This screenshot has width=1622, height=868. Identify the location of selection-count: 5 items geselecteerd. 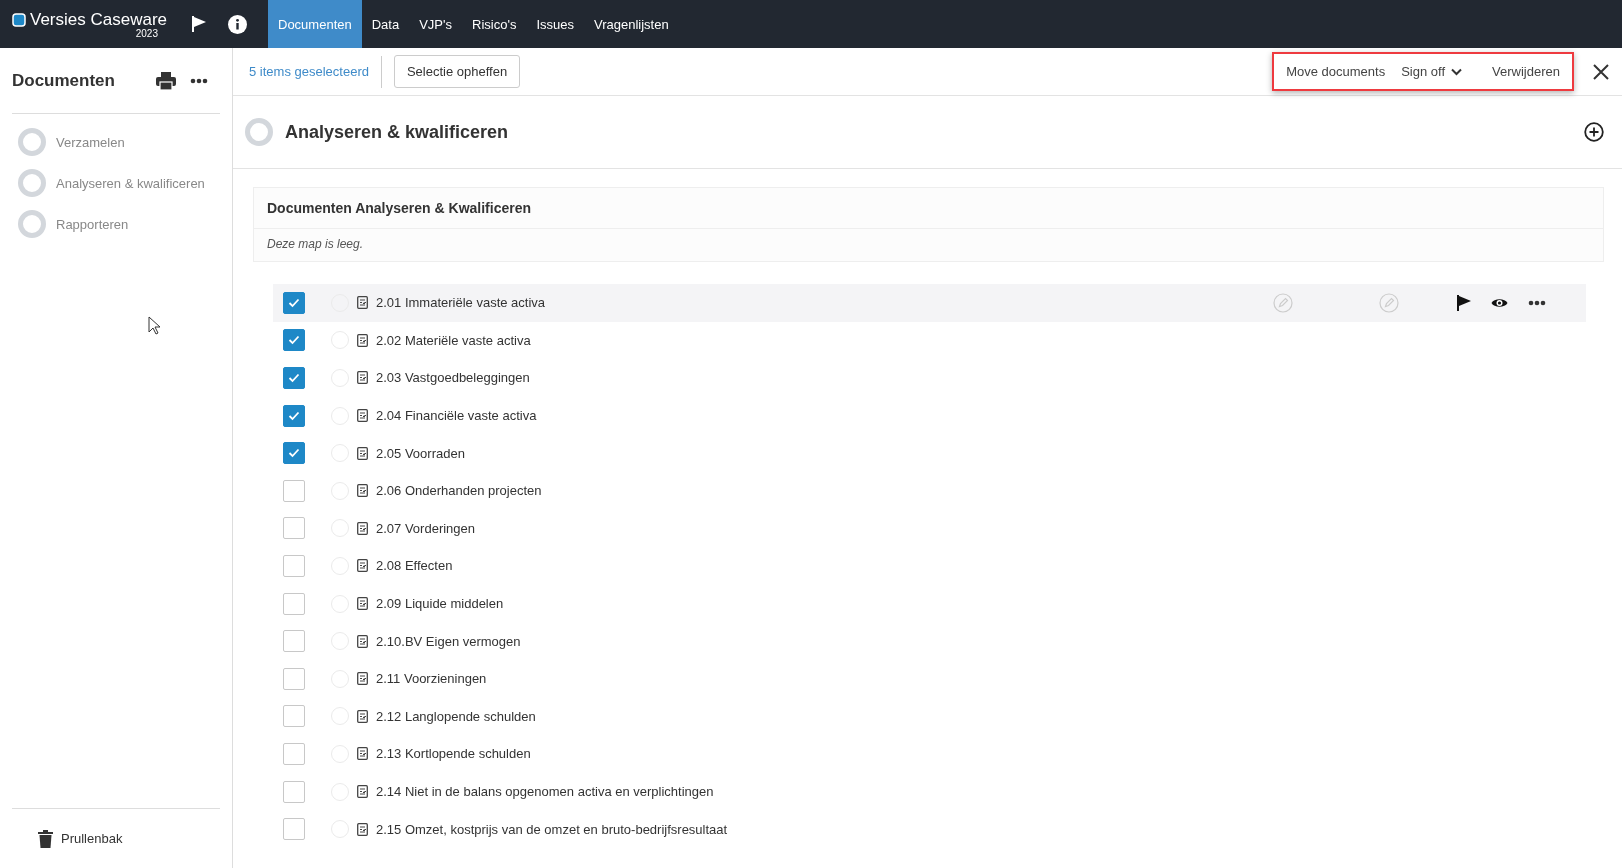
(315, 71).